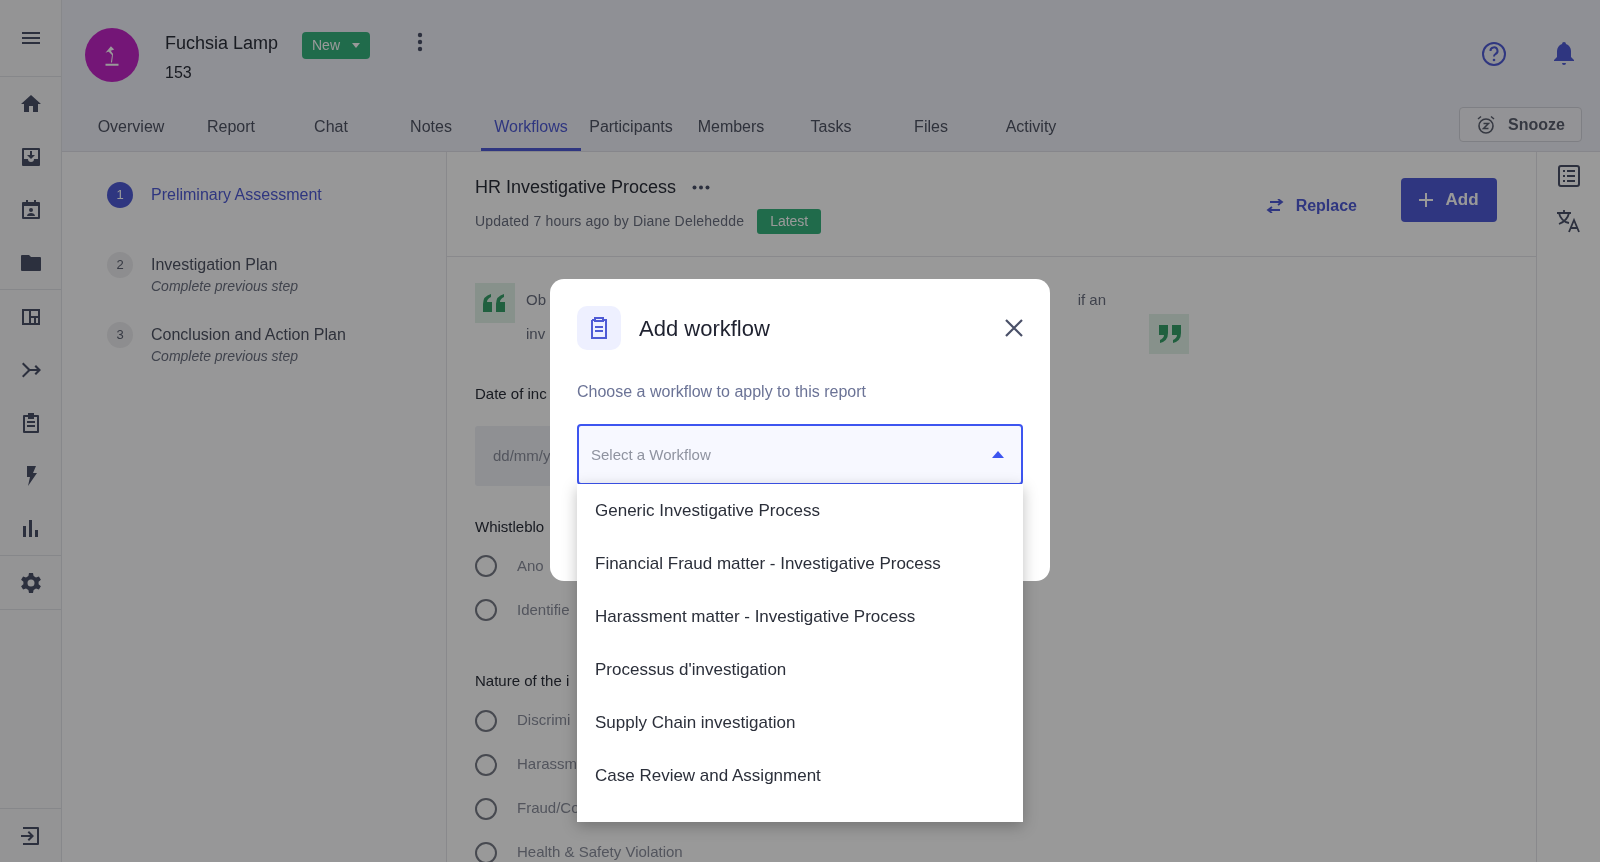 The height and width of the screenshot is (862, 1600). Describe the element at coordinates (510, 526) in the screenshot. I see `field-label: Whistleblo` at that location.